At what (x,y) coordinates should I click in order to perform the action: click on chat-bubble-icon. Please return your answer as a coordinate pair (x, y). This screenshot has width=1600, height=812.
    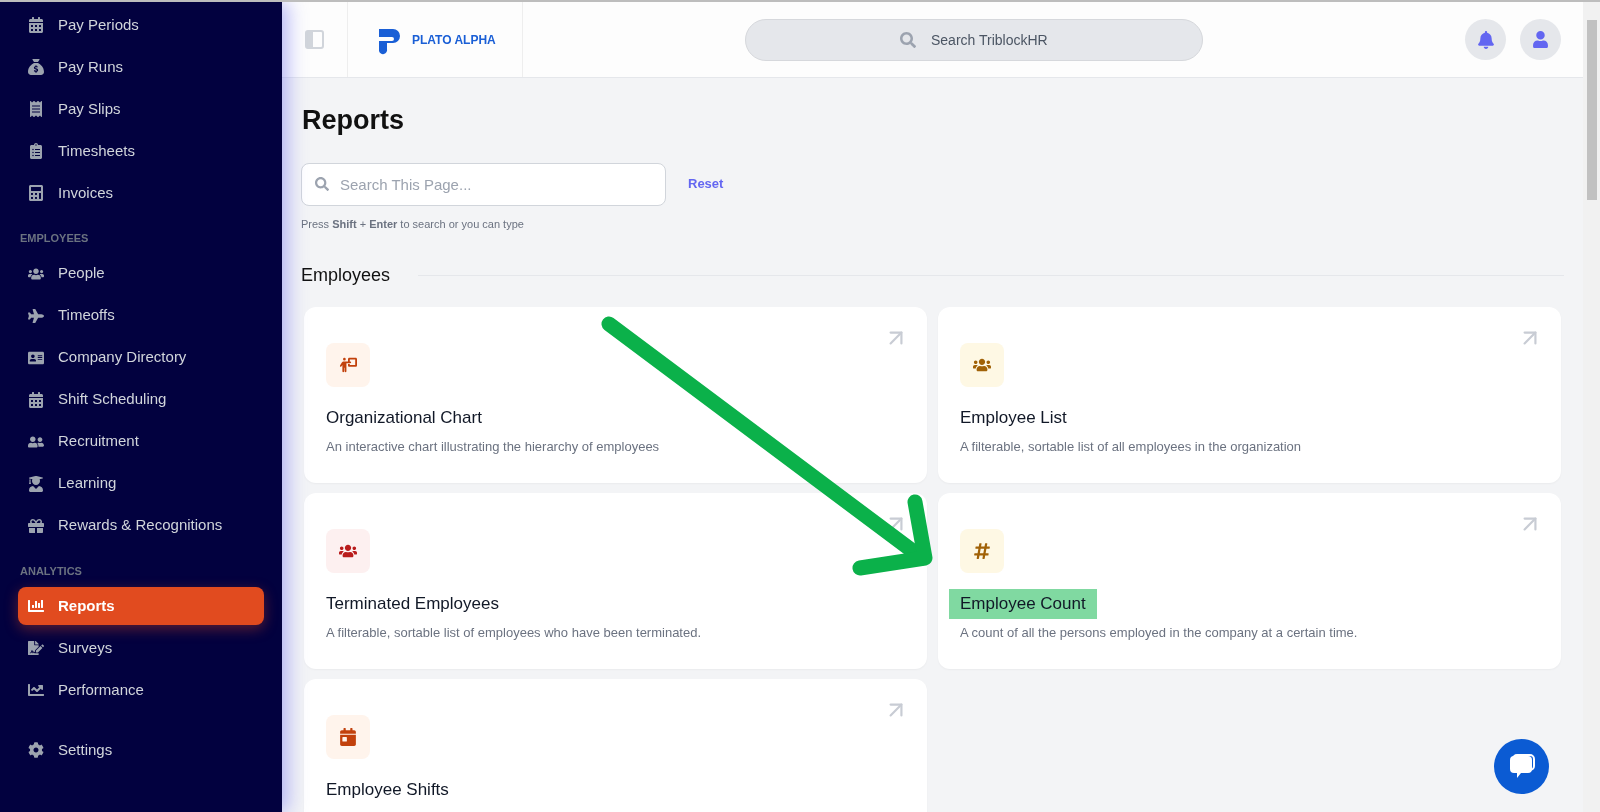
    Looking at the image, I should click on (1521, 766).